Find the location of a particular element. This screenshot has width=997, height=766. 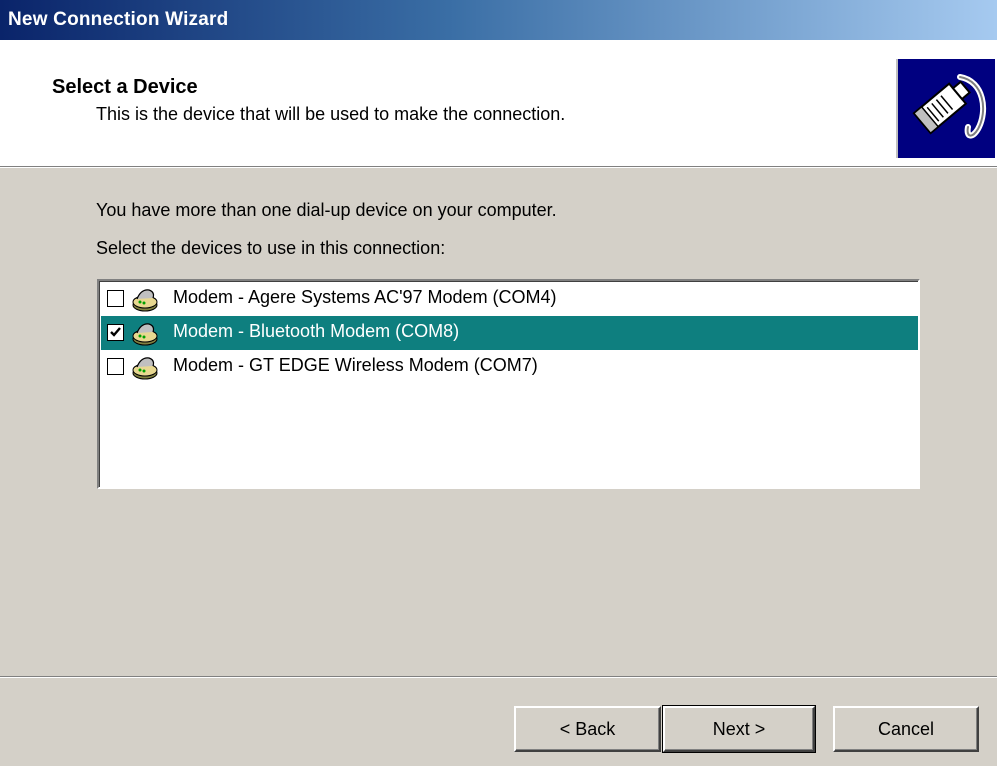

device-row-agere: Modem - Agere Systems AC'97 Modem (COM4) is located at coordinates (509, 299).